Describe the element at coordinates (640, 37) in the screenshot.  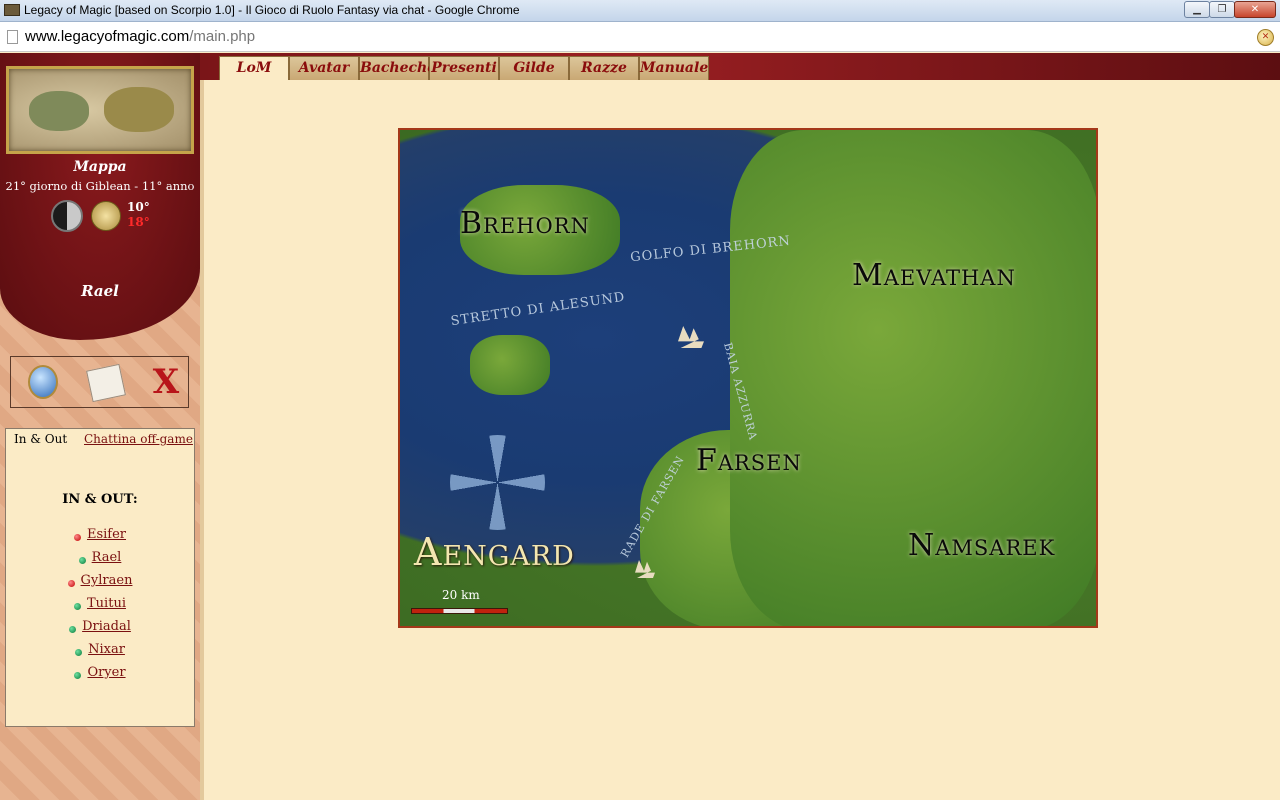
I see `address-bar: www.legacyofmagic.com/main.php ✕` at that location.